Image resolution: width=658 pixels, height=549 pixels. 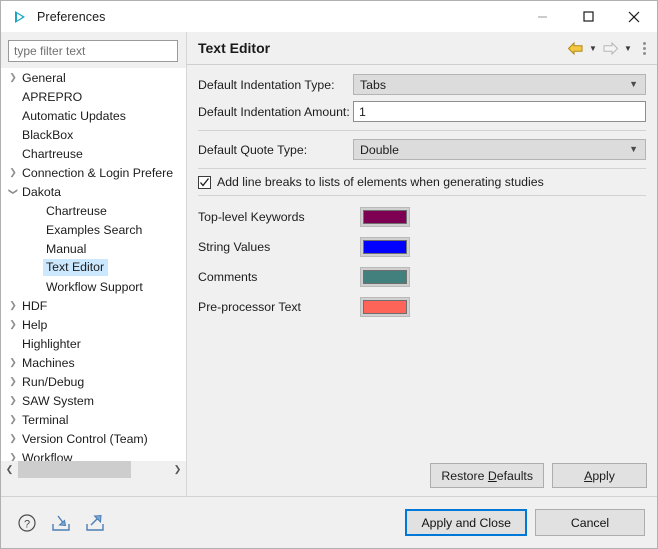 I want to click on sidebar-item-label: Chartreuse, so click(x=52, y=153).